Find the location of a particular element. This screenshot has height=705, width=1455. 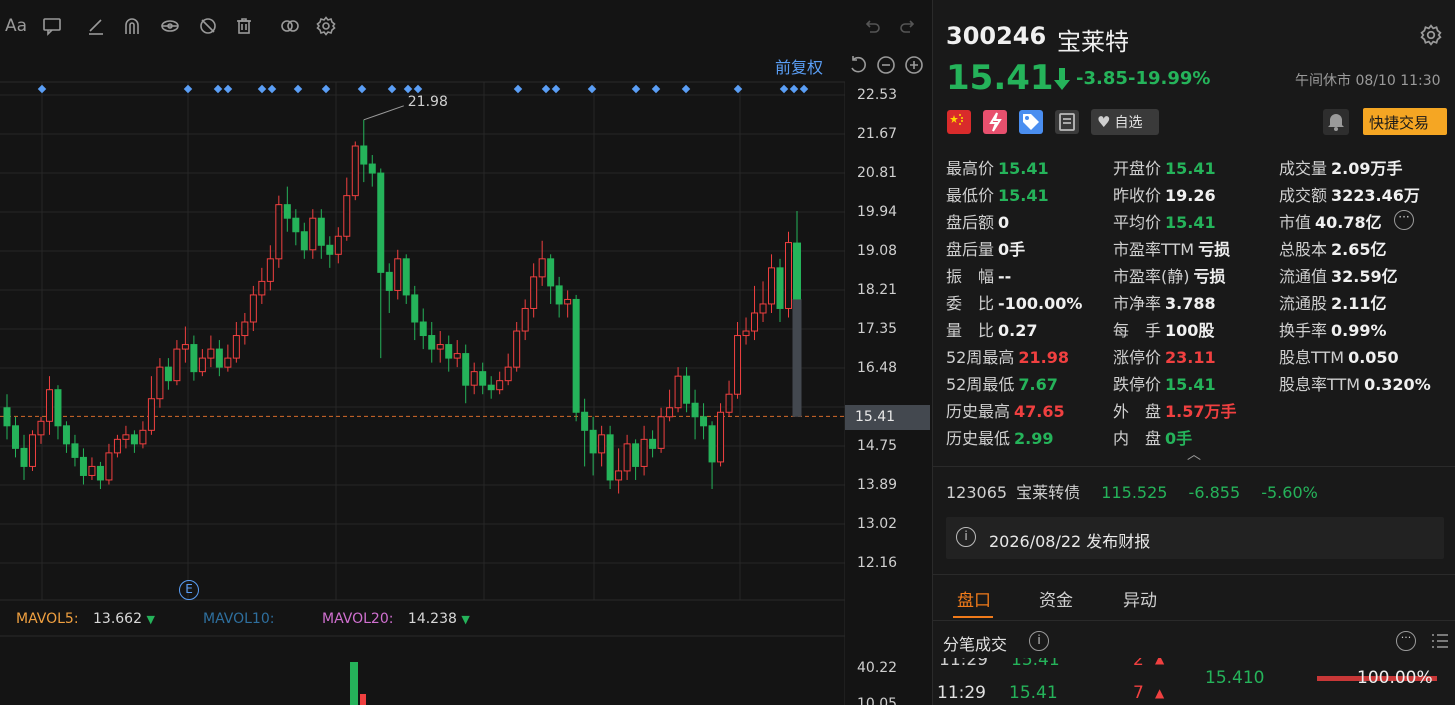

stat-value: 3.788 is located at coordinates (1190, 303).